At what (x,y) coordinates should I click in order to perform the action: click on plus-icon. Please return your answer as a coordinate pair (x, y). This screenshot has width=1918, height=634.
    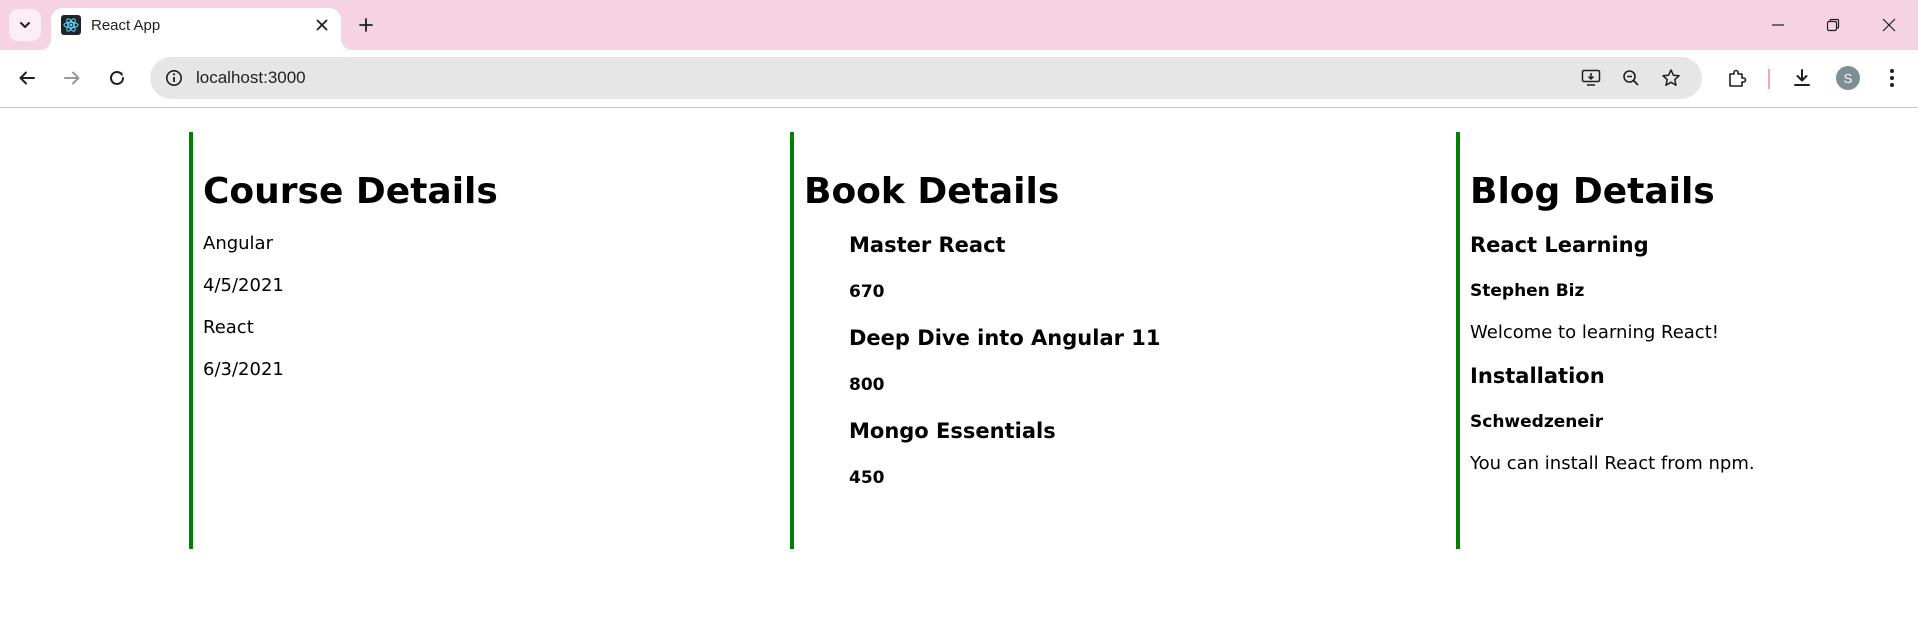
    Looking at the image, I should click on (366, 25).